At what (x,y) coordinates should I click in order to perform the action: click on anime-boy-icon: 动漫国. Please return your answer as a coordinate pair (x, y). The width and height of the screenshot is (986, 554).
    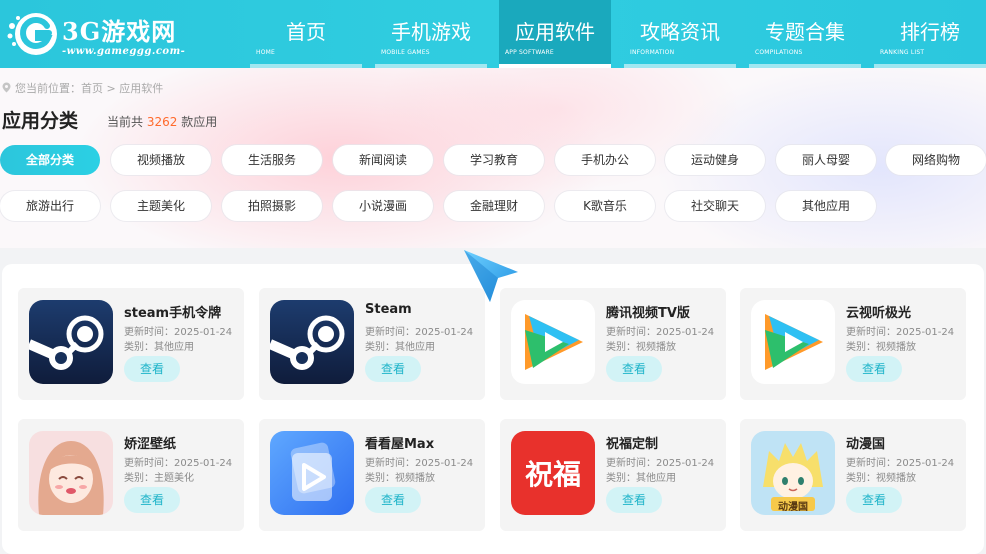
    Looking at the image, I should click on (793, 473).